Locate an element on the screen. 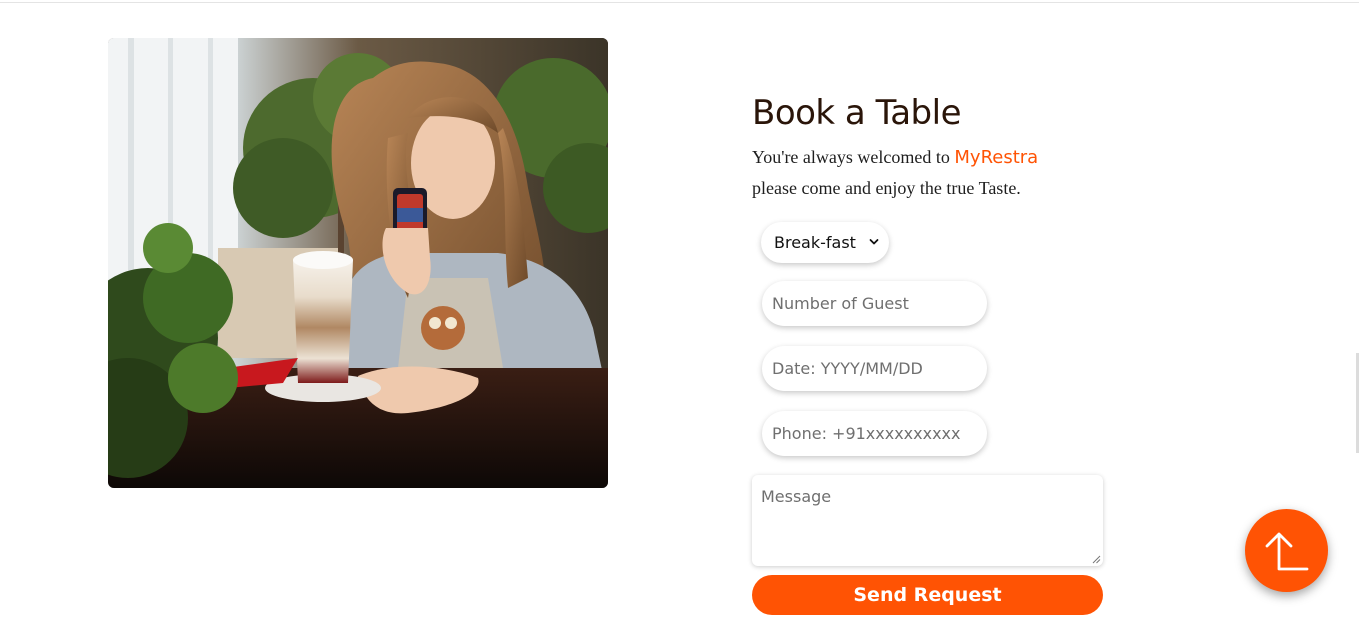  booking-title: Book a Table is located at coordinates (857, 113).